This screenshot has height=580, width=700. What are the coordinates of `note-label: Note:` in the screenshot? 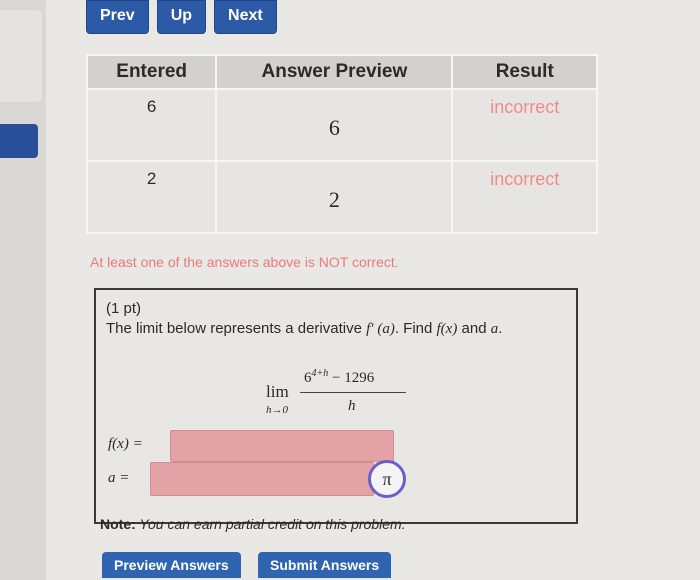 It's located at (118, 524).